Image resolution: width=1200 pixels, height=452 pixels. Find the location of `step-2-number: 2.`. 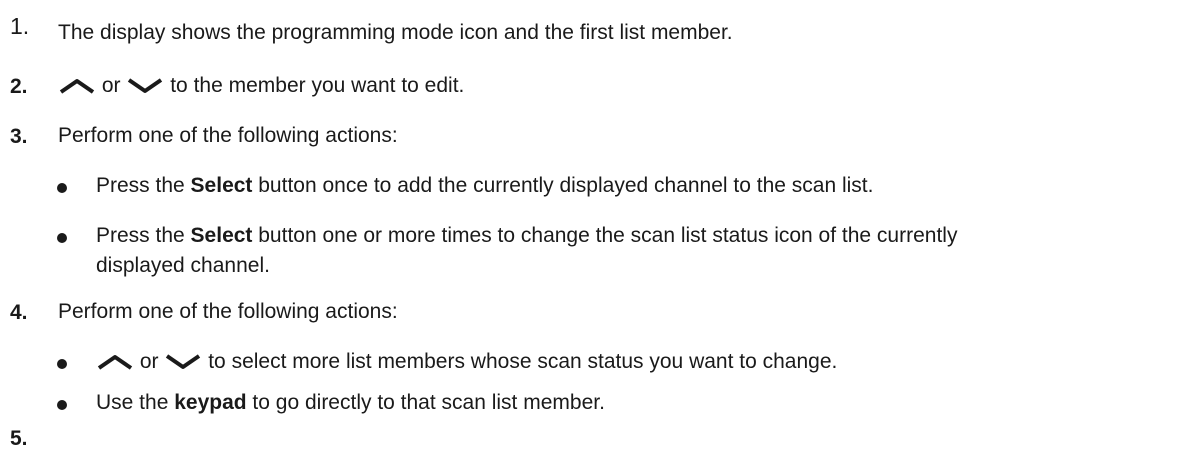

step-2-number: 2. is located at coordinates (19, 86).